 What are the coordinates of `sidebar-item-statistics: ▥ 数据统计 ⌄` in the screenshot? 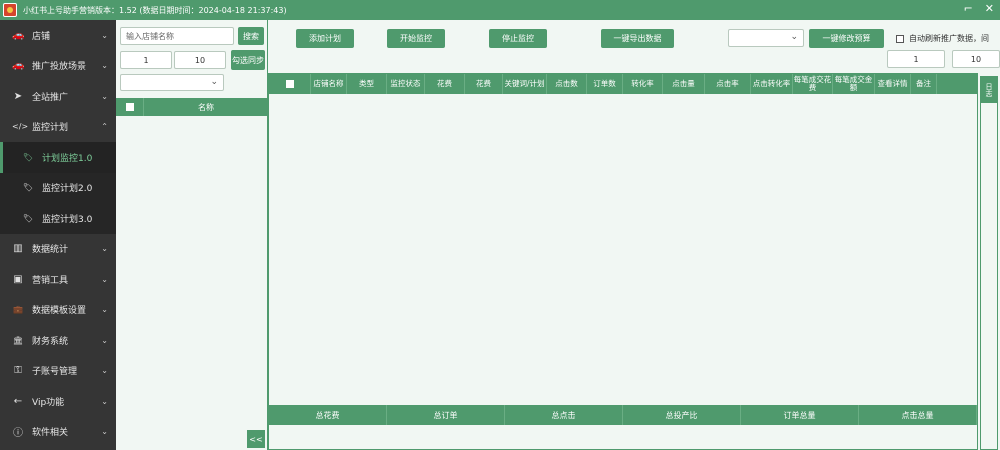 It's located at (58, 249).